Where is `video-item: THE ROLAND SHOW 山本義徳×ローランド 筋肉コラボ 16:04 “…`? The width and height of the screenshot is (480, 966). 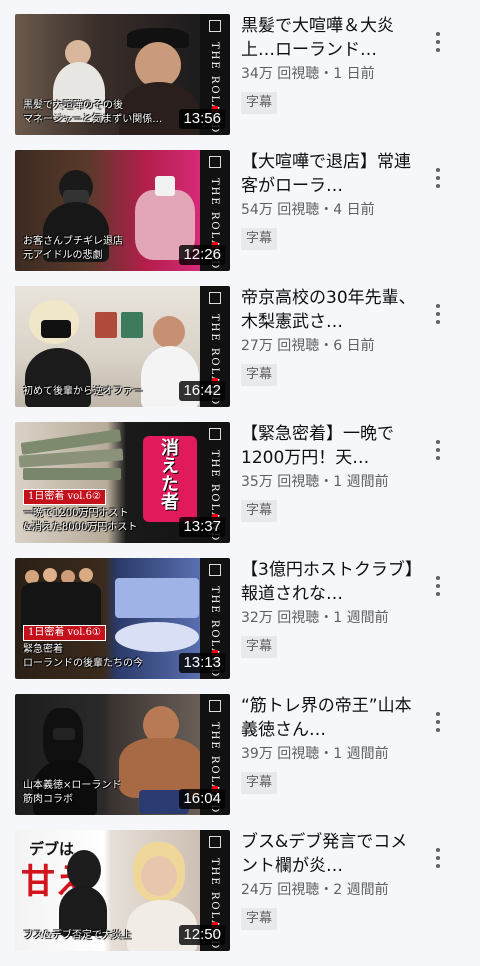 video-item: THE ROLAND SHOW 山本義徳×ローランド 筋肉コラボ 16:04 “… is located at coordinates (240, 762).